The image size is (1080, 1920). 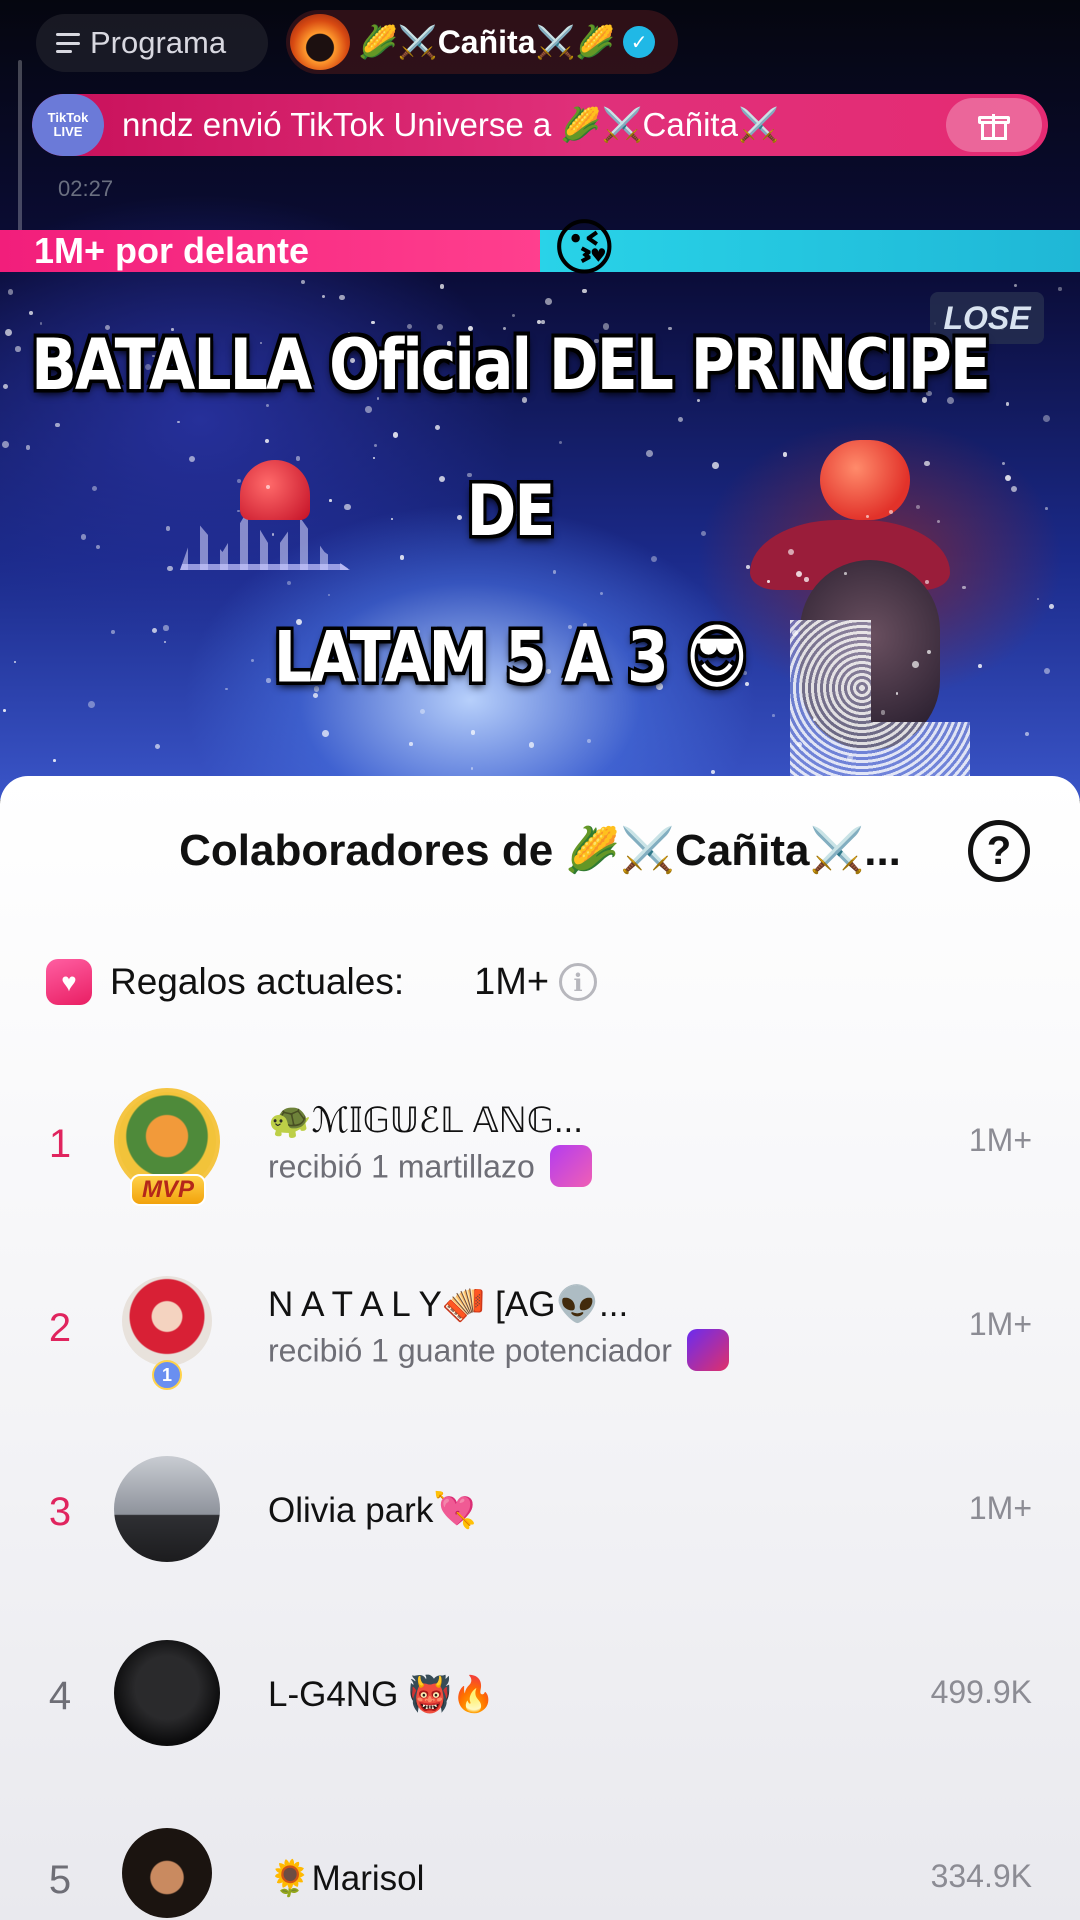 I want to click on gift-notification-text: nndz envió TikTok Universe a 🌽⚔️Cañita⚔️, so click(x=451, y=124).